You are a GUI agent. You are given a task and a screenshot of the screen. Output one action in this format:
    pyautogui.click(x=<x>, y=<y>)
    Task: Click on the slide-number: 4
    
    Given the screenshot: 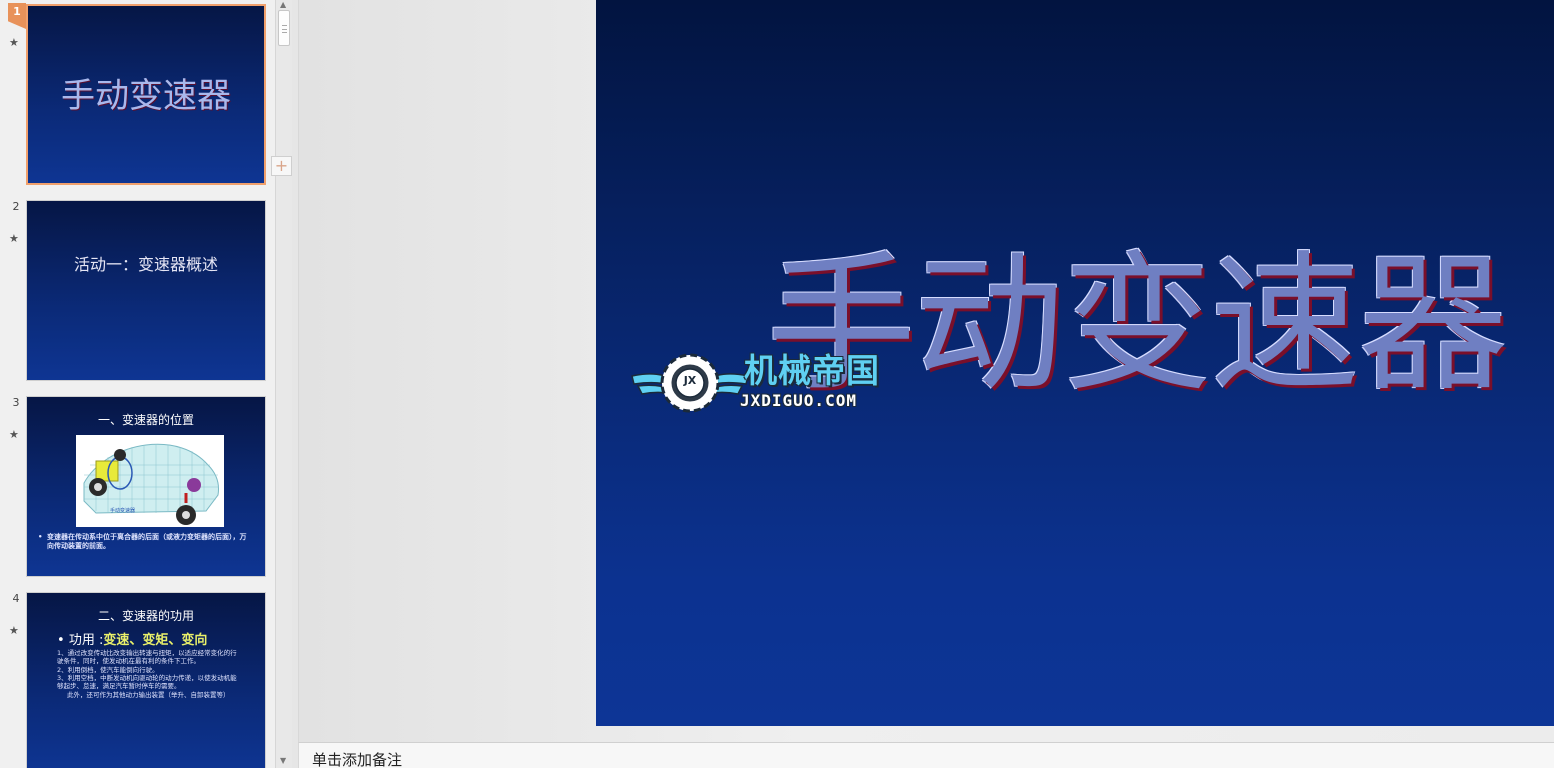 What is the action you would take?
    pyautogui.click(x=16, y=598)
    